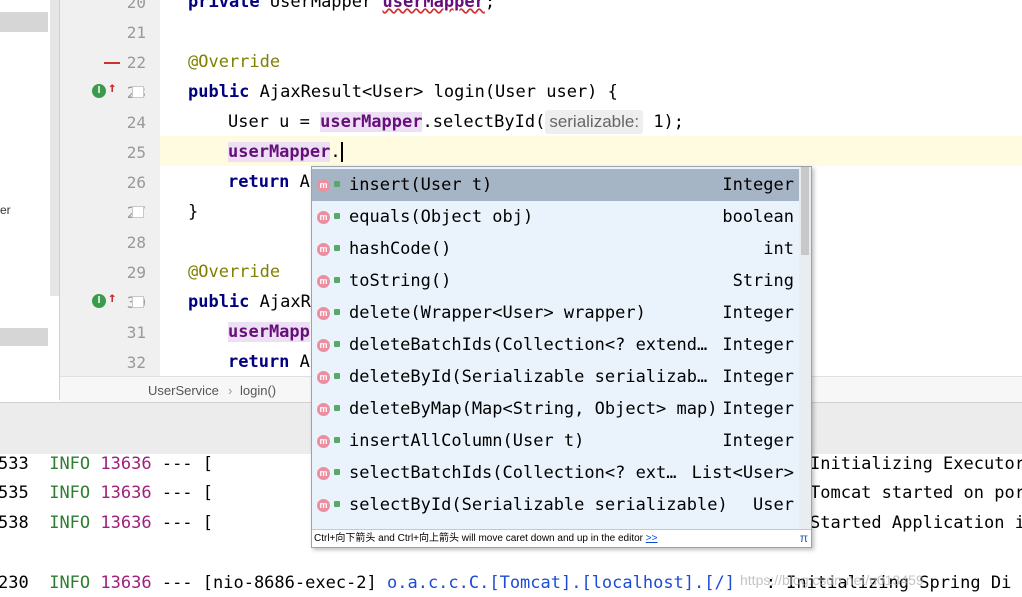  What do you see at coordinates (136, 6) in the screenshot?
I see `line-number: 20` at bounding box center [136, 6].